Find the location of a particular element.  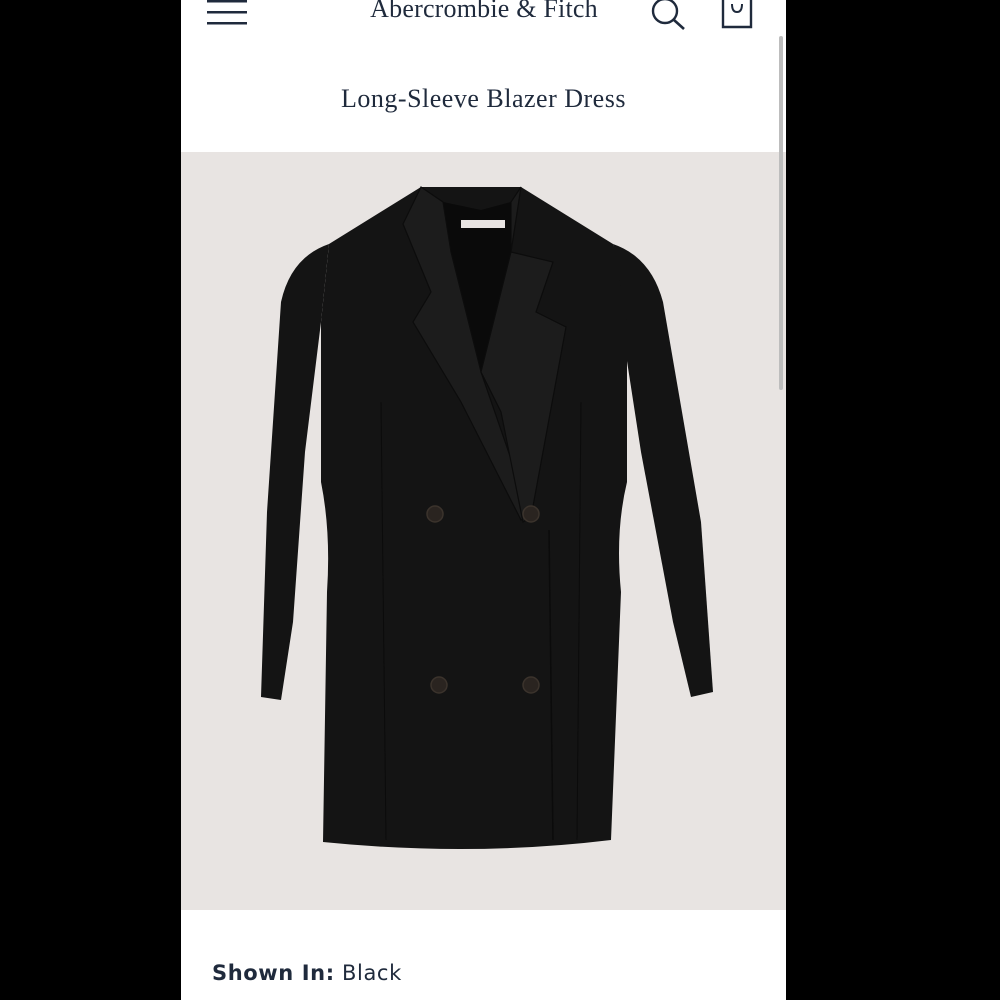

shown-in-color: Shown In: Black is located at coordinates (307, 973).